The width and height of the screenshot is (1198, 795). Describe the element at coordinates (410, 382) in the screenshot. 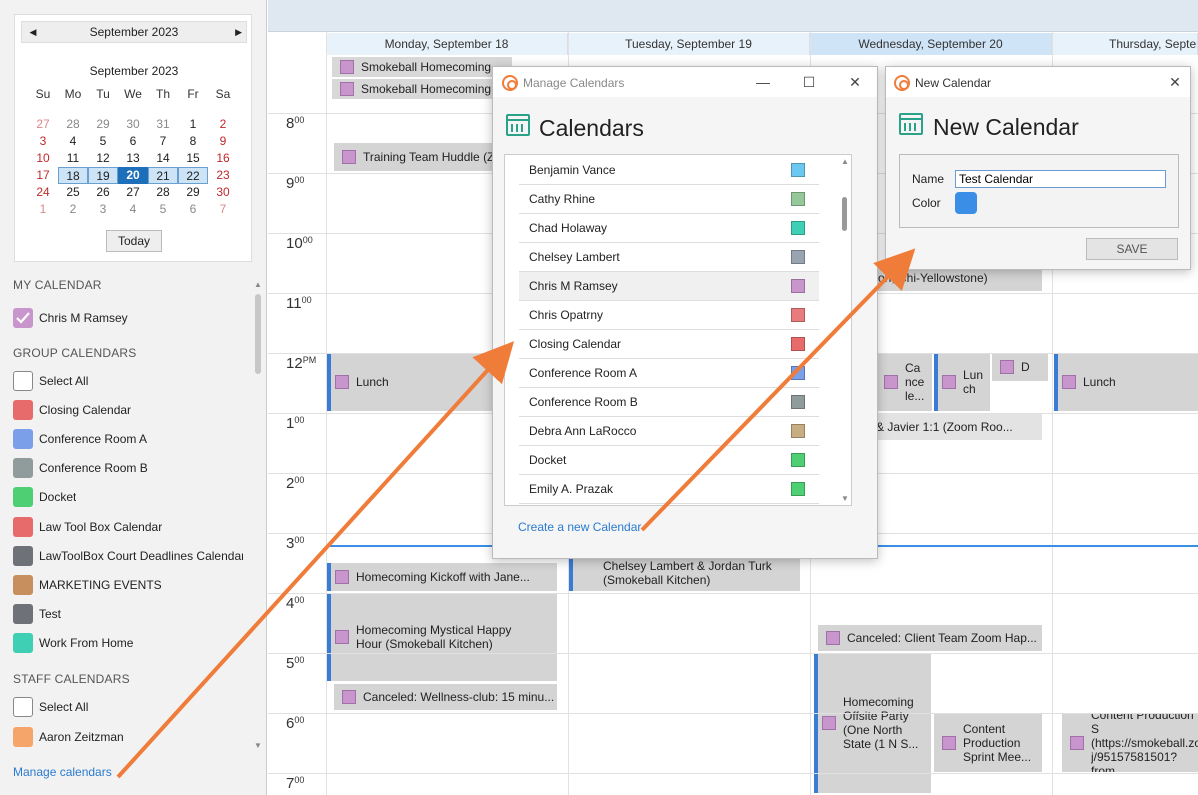

I see `event-lunch-monday: Lunch` at that location.